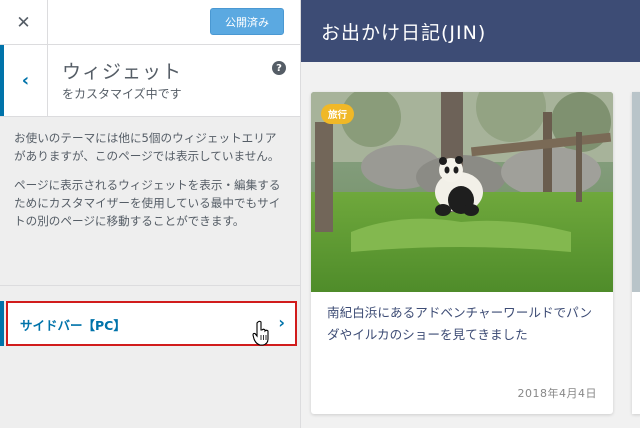 This screenshot has height=428, width=640. What do you see at coordinates (247, 21) in the screenshot?
I see `publish-button: 公開済み` at bounding box center [247, 21].